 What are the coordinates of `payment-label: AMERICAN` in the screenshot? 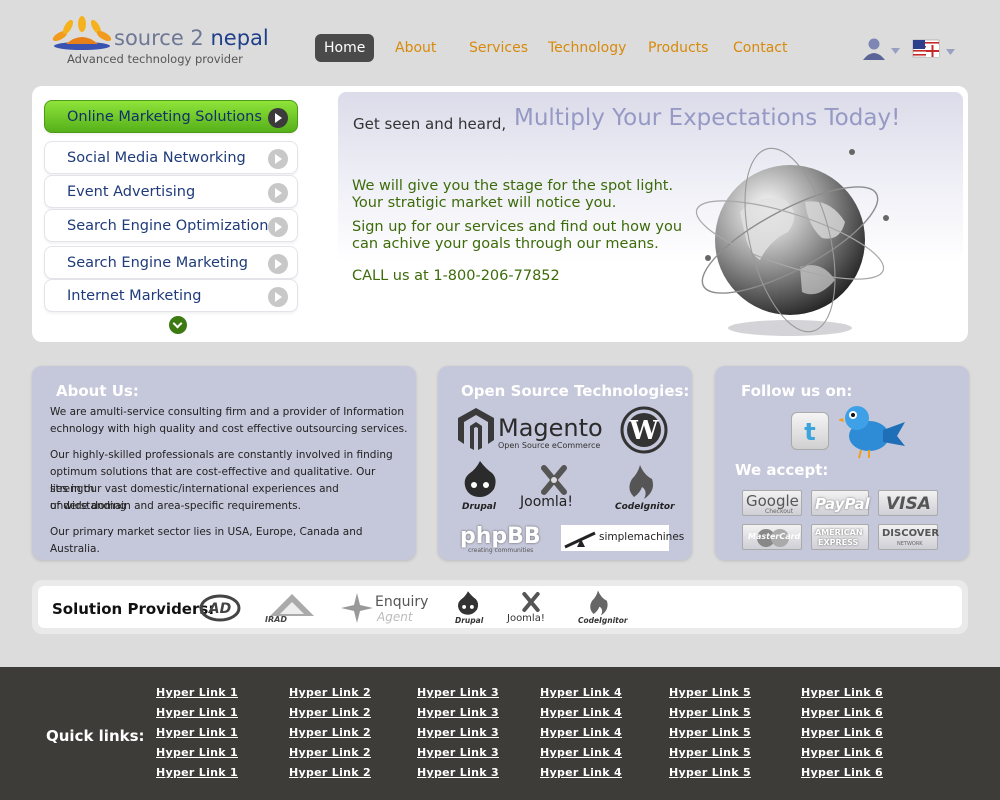 It's located at (839, 532).